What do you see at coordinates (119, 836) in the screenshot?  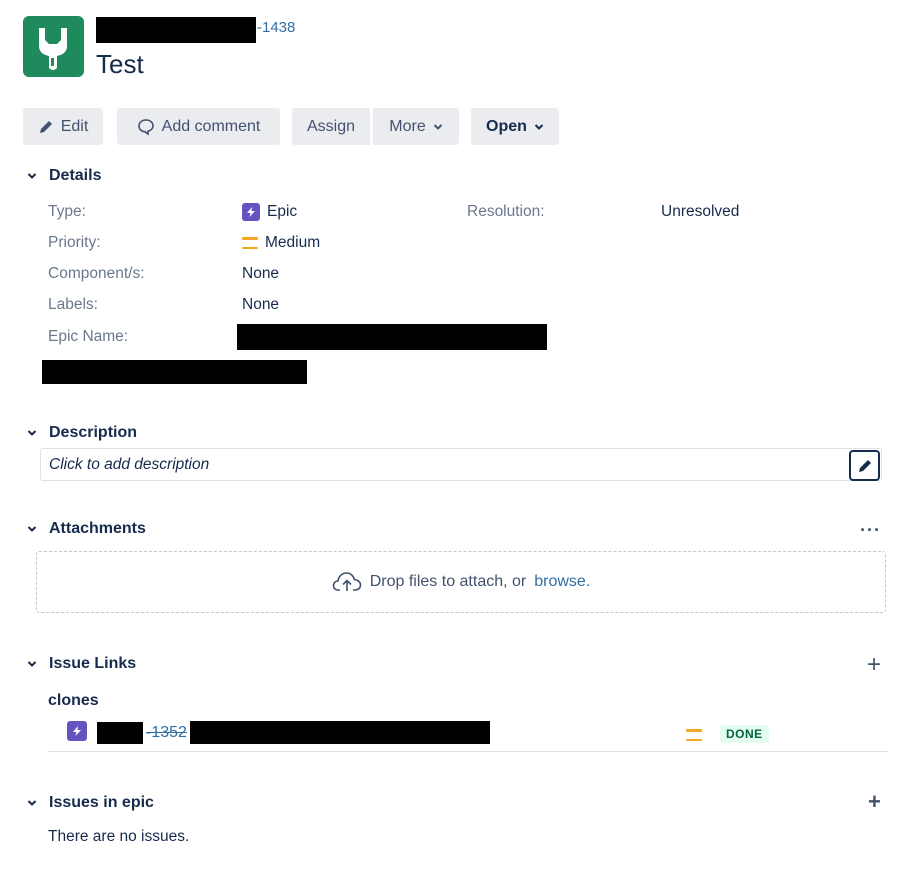 I see `empty-issues-message: There are no issues.` at bounding box center [119, 836].